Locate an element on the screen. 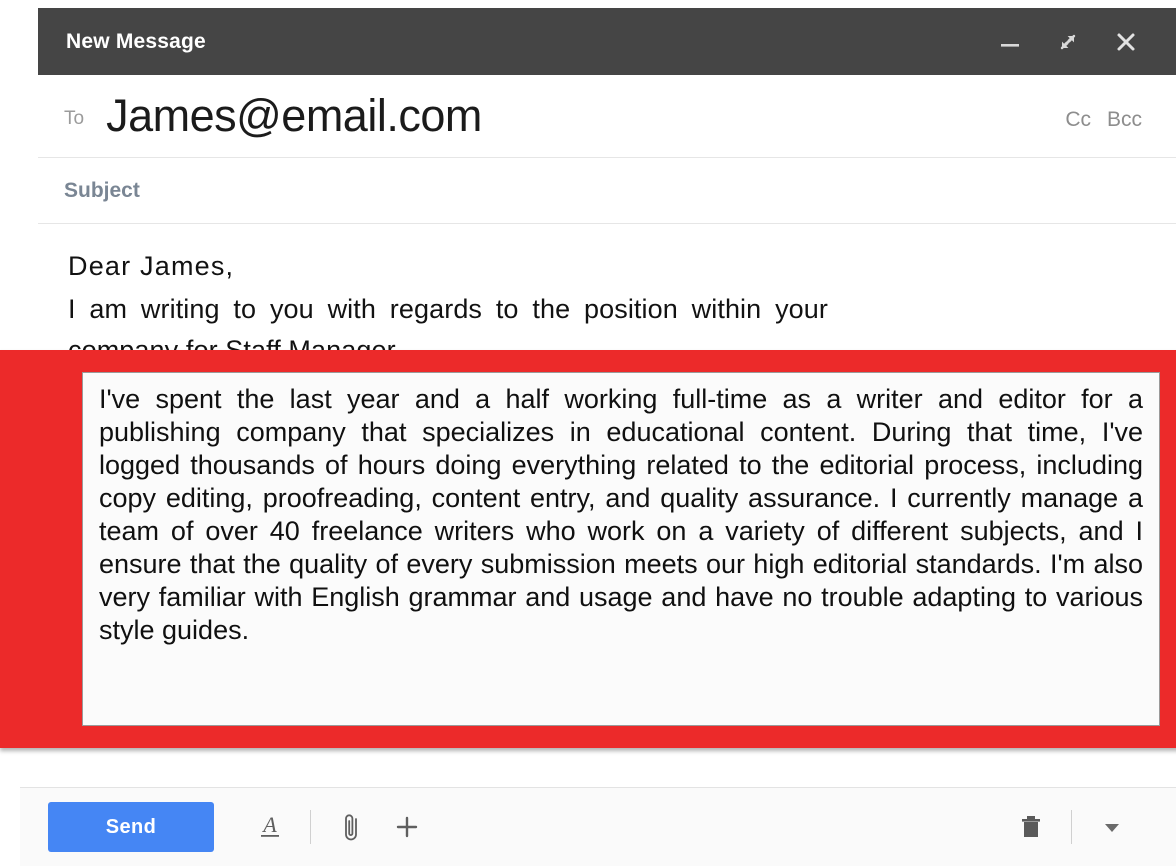 The width and height of the screenshot is (1176, 866). insert-more-button is located at coordinates (407, 827).